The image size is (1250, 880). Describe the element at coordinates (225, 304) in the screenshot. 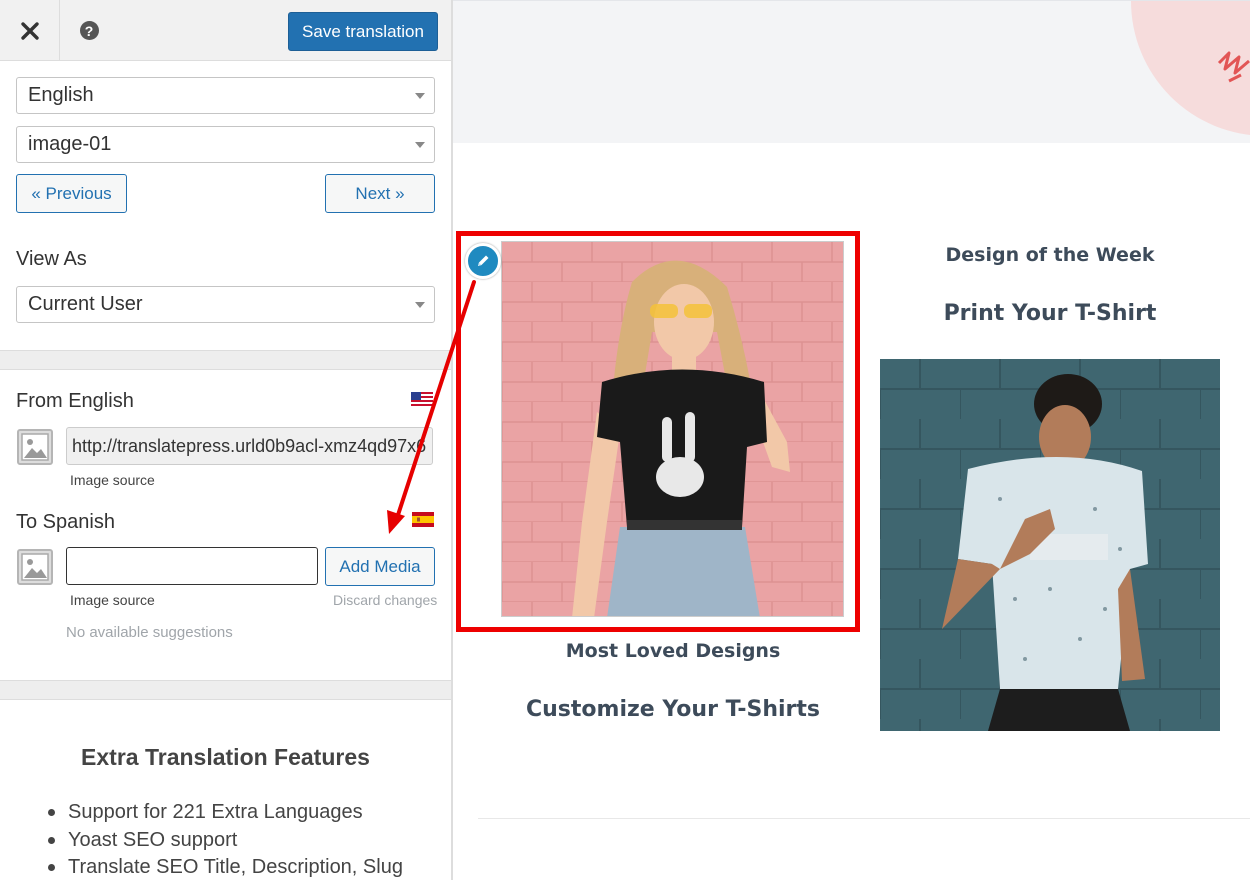

I see `view-as-select: Current User` at that location.